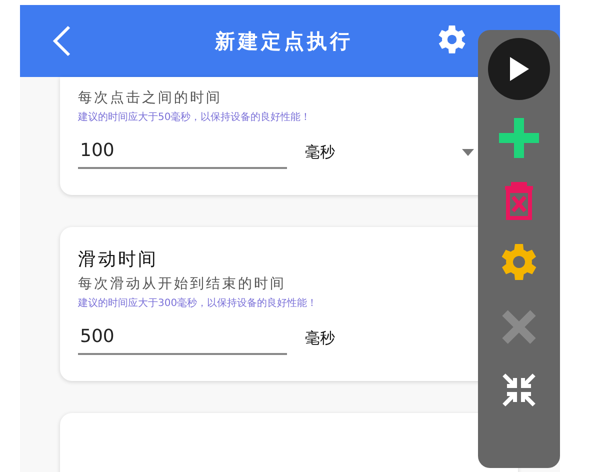  Describe the element at coordinates (519, 69) in the screenshot. I see `play-icon` at that location.